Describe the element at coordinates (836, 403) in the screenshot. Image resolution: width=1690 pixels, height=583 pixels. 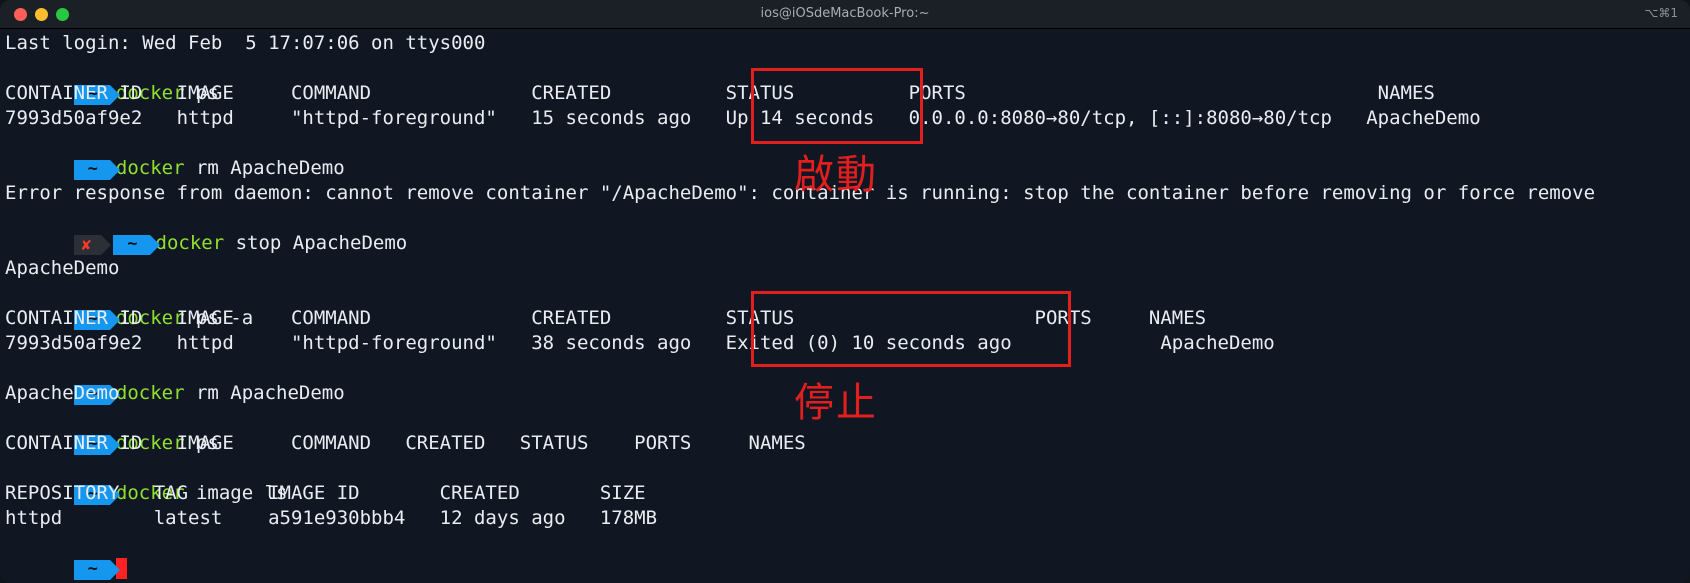
I see `stopped-annotation-label: 停止` at that location.